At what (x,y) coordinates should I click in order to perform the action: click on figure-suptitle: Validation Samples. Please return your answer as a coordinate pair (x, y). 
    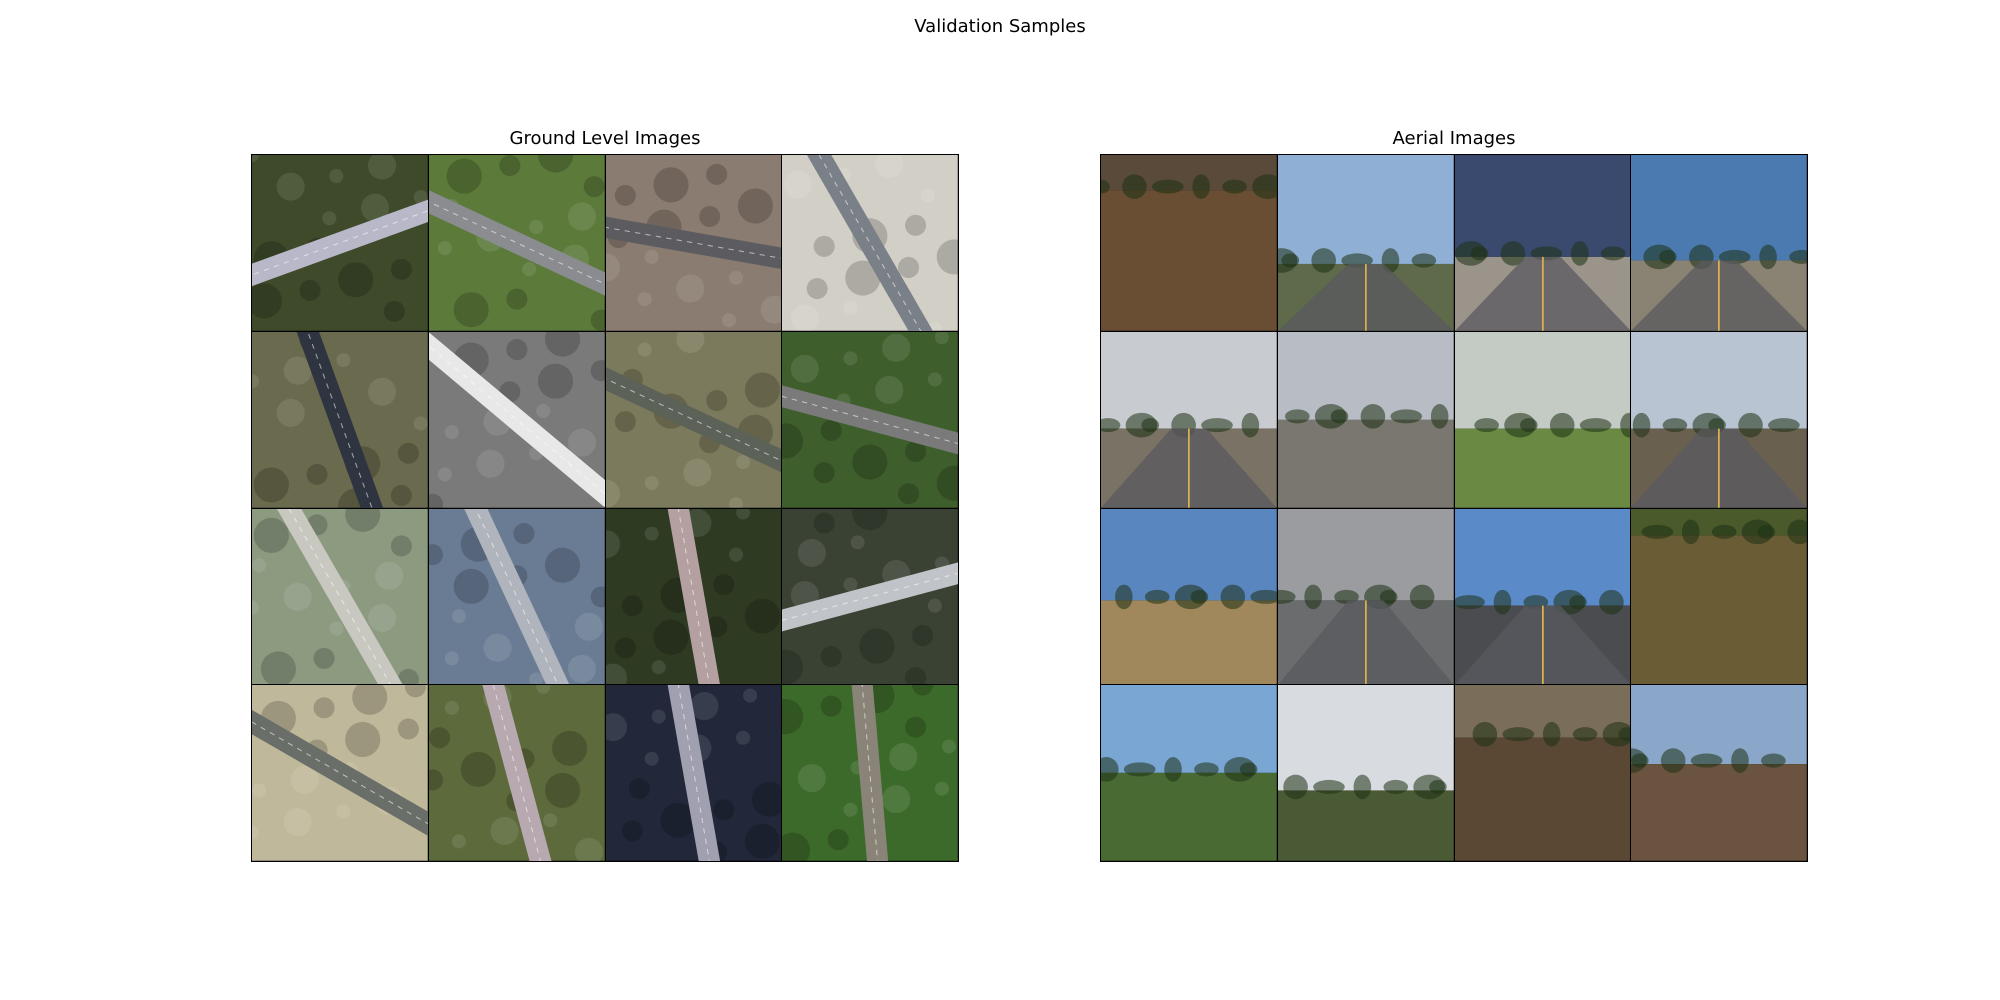
    Looking at the image, I should click on (1000, 26).